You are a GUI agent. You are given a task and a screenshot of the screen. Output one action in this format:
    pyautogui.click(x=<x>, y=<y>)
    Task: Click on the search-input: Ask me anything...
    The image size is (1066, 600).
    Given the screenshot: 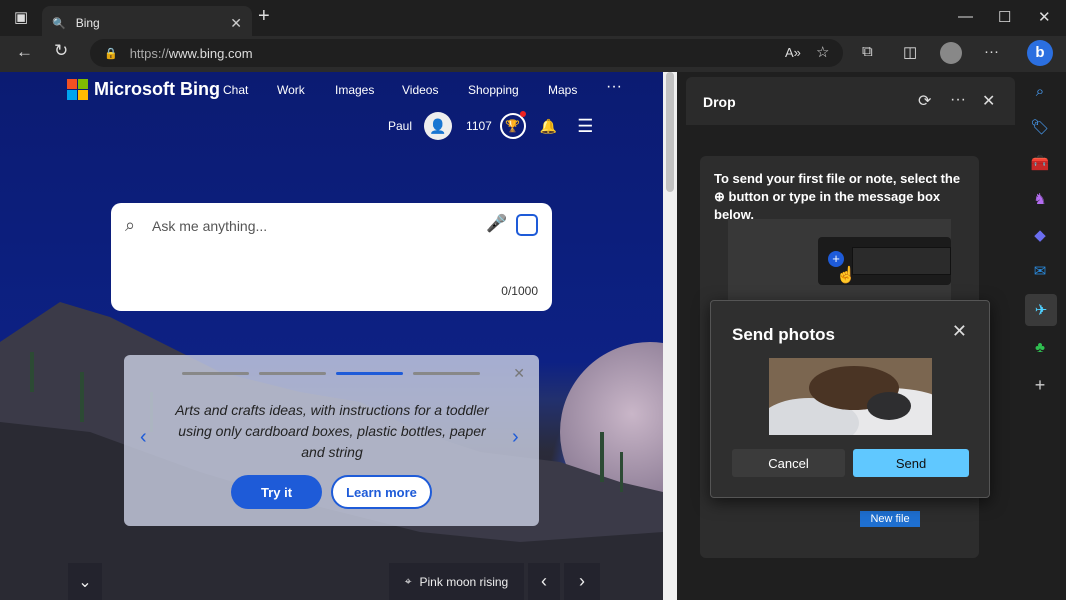 What is the action you would take?
    pyautogui.click(x=209, y=226)
    